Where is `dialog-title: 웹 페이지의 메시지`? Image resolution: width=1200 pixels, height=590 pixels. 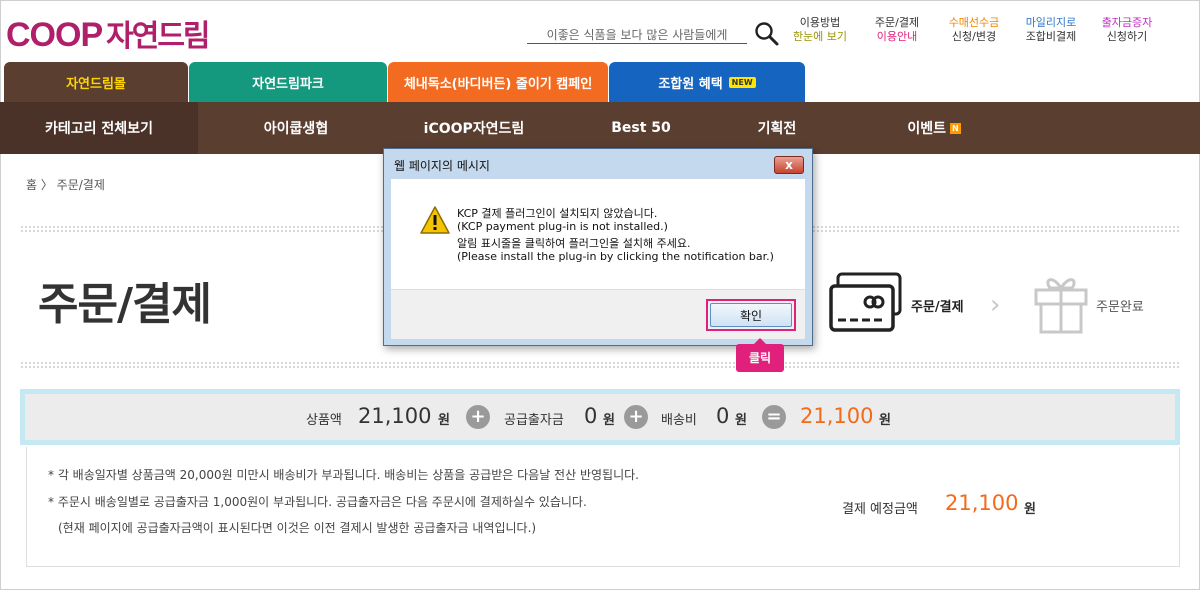 dialog-title: 웹 페이지의 메시지 is located at coordinates (442, 166).